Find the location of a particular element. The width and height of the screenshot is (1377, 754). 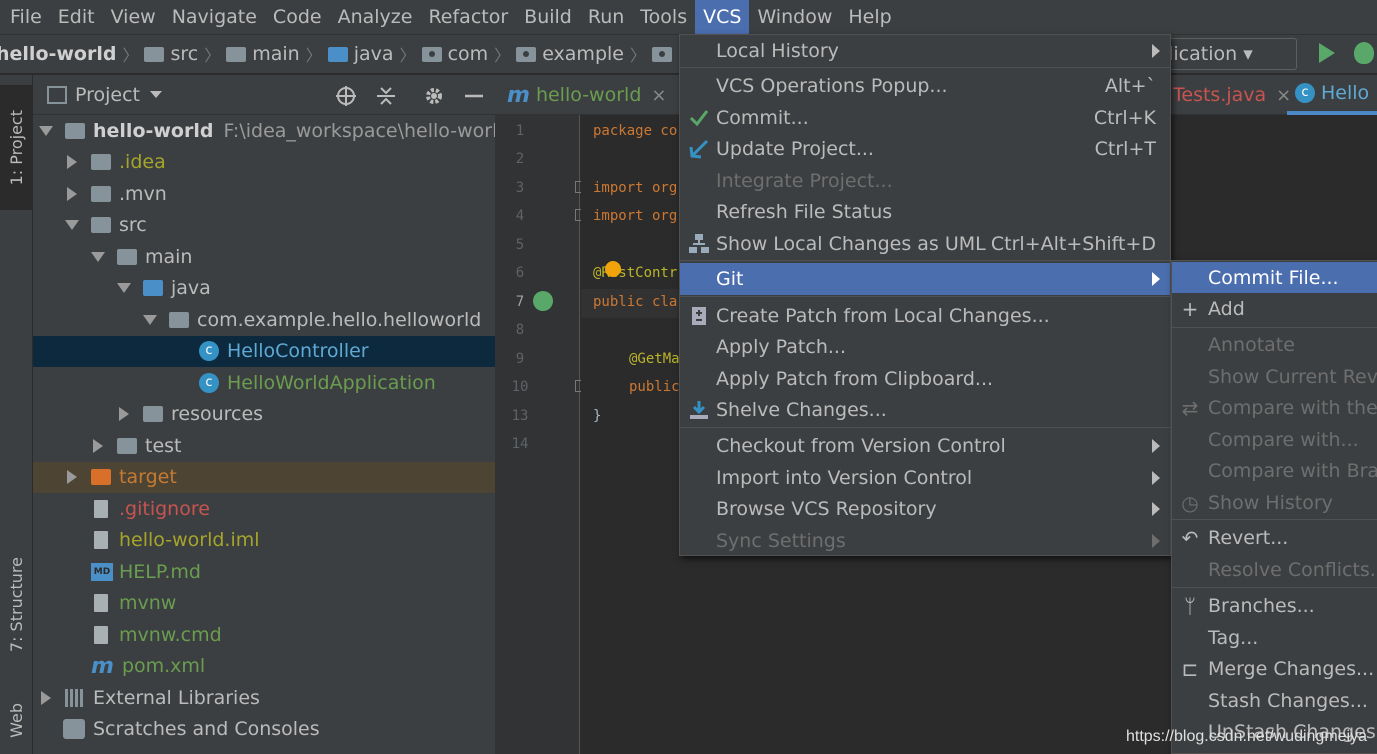

menu-item-refresh-file-status: Refresh File Status is located at coordinates (925, 211).